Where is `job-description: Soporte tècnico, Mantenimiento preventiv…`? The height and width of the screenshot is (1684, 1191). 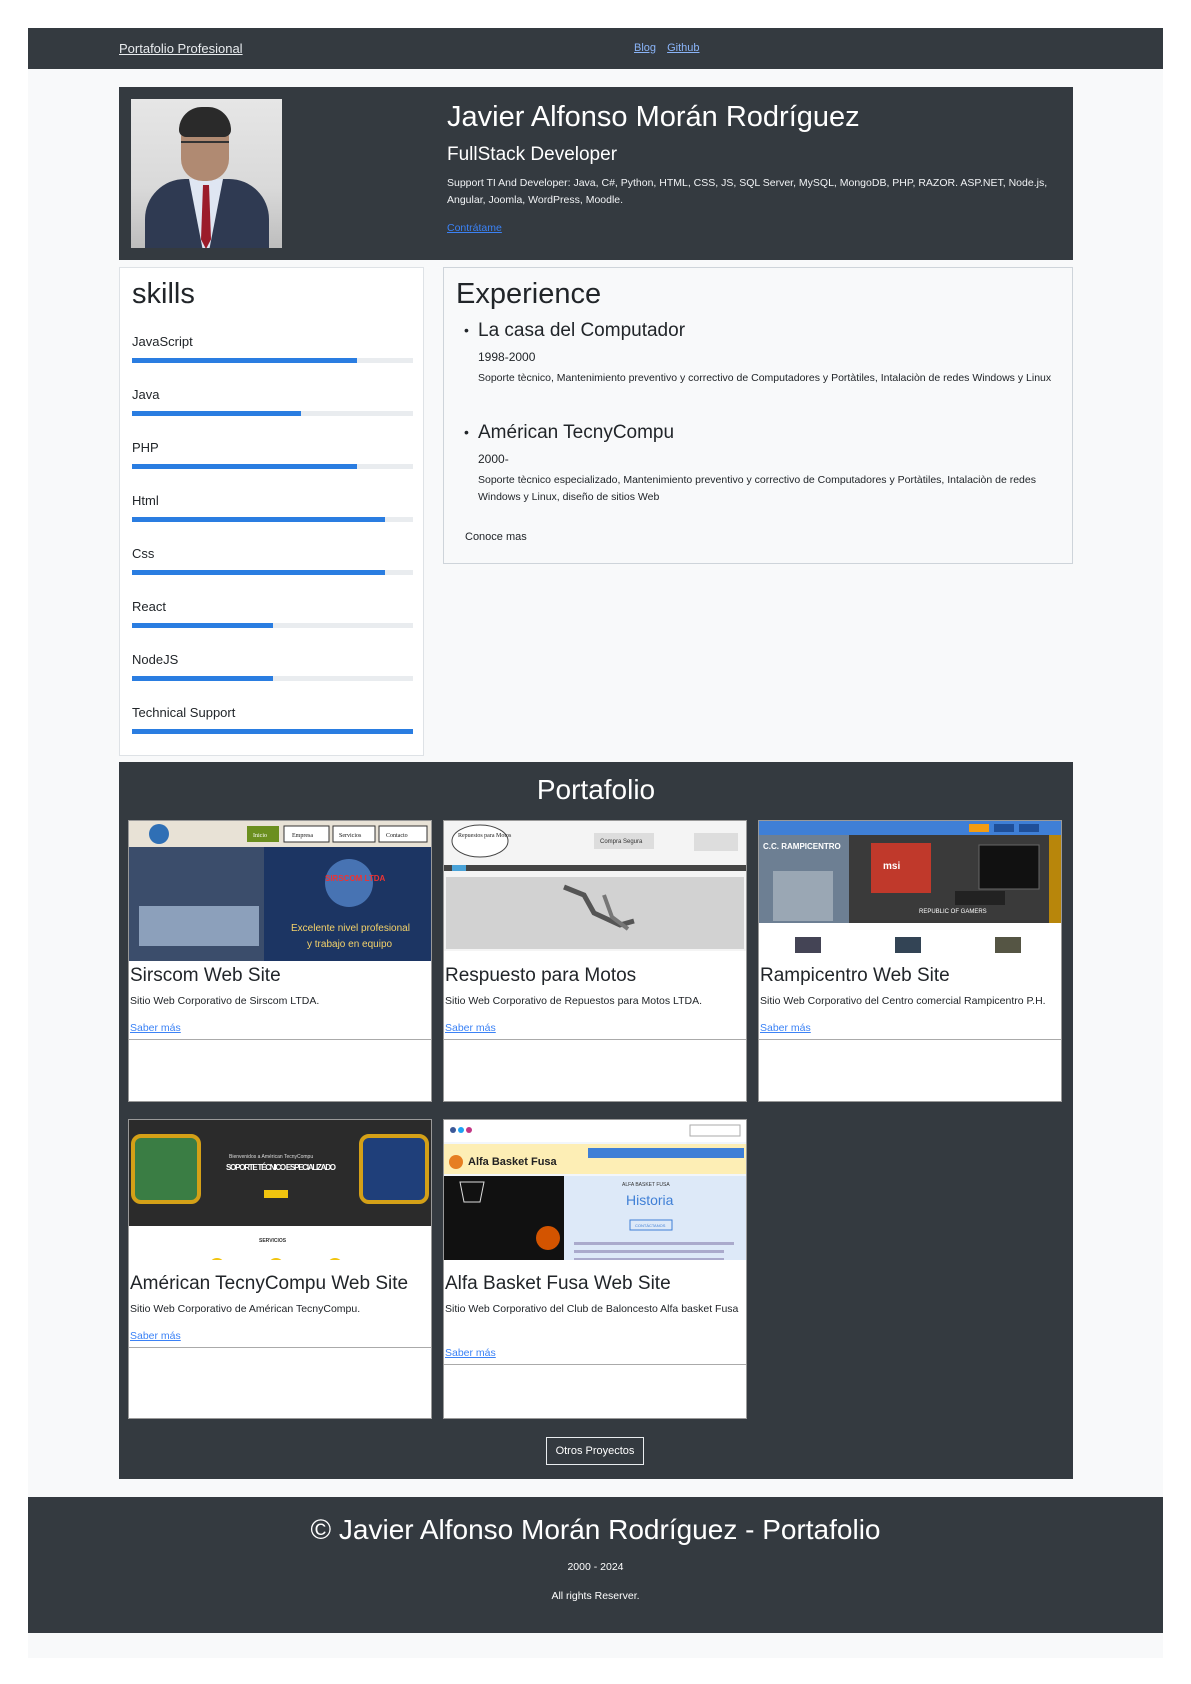 job-description: Soporte tècnico, Mantenimiento preventiv… is located at coordinates (765, 378).